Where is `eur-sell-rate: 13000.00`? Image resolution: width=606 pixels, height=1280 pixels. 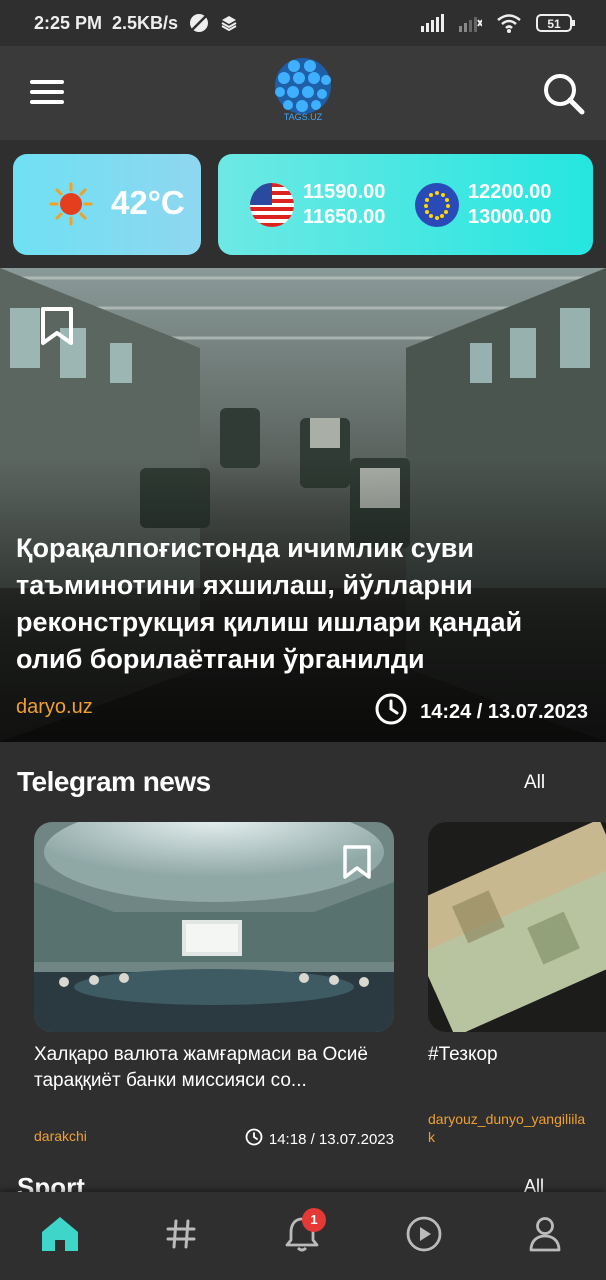 eur-sell-rate: 13000.00 is located at coordinates (510, 217).